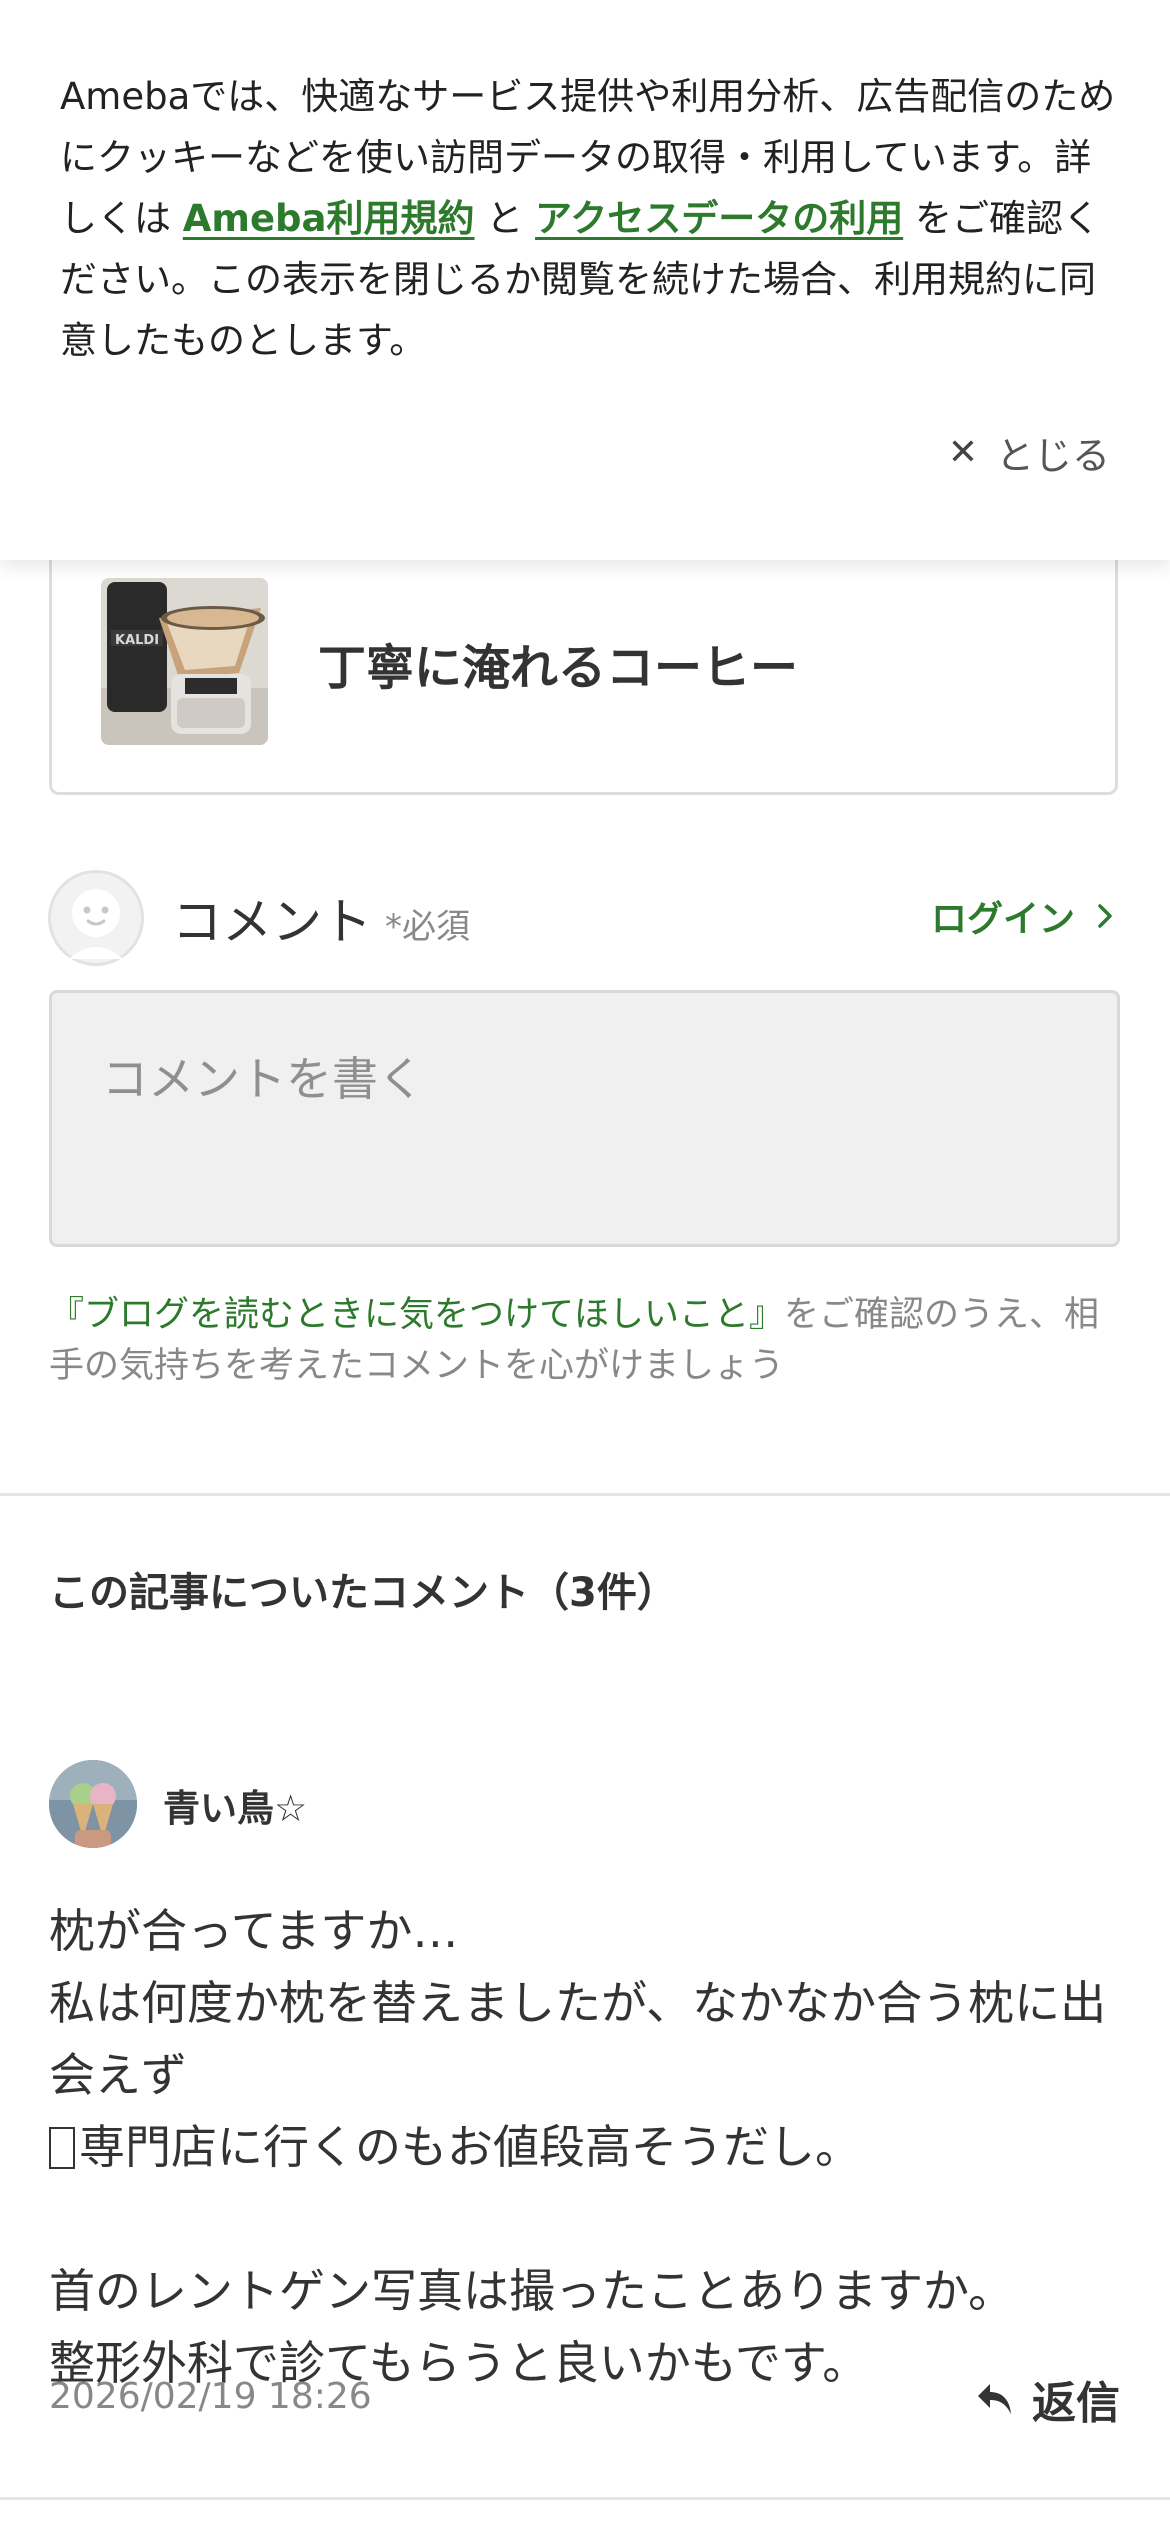 The height and width of the screenshot is (2532, 1170). Describe the element at coordinates (137, 640) in the screenshot. I see `svg-text: KALDI` at that location.